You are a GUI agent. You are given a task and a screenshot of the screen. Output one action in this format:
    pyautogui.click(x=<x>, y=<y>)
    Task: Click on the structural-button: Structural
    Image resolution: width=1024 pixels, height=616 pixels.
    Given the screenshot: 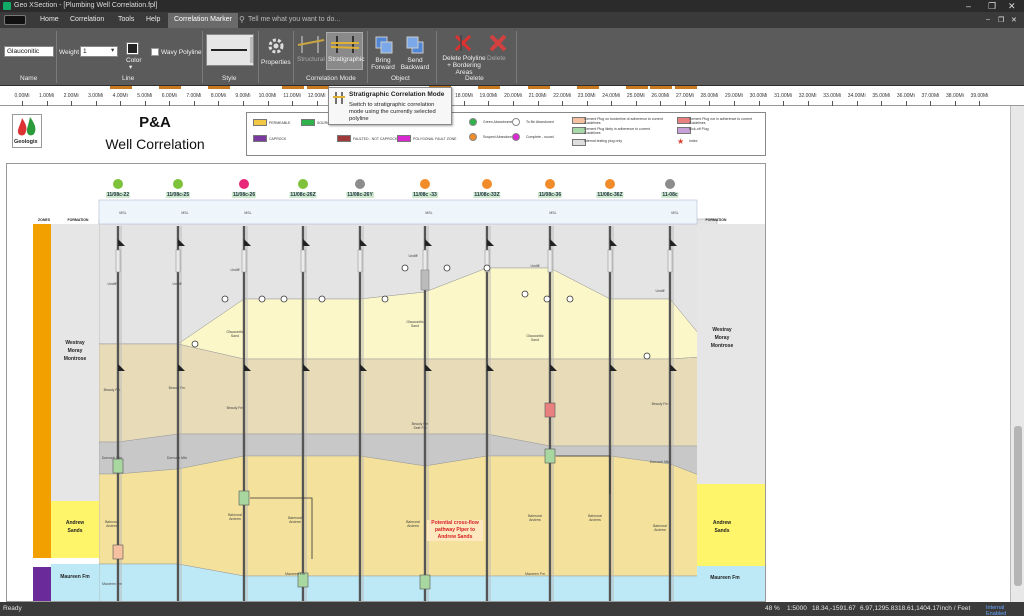 What is the action you would take?
    pyautogui.click(x=311, y=51)
    